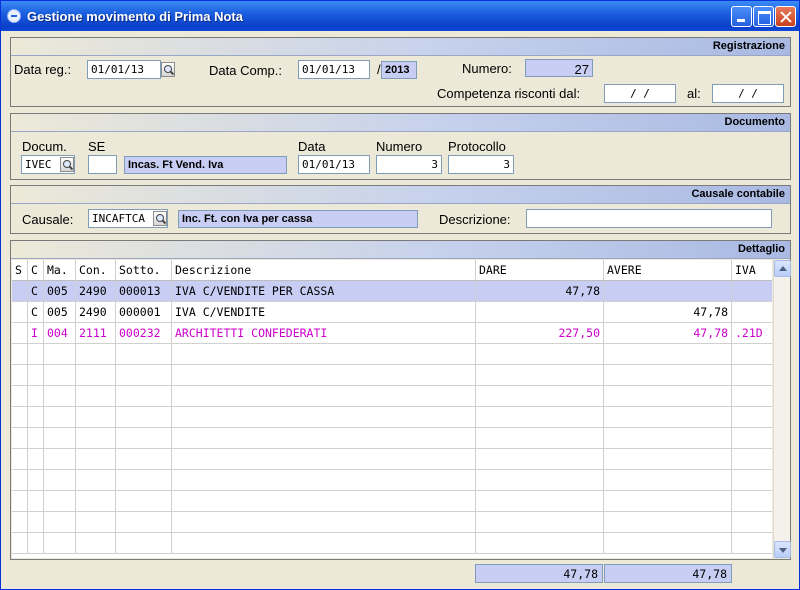 Image resolution: width=800 pixels, height=590 pixels. What do you see at coordinates (649, 218) in the screenshot?
I see `descrizione-field` at bounding box center [649, 218].